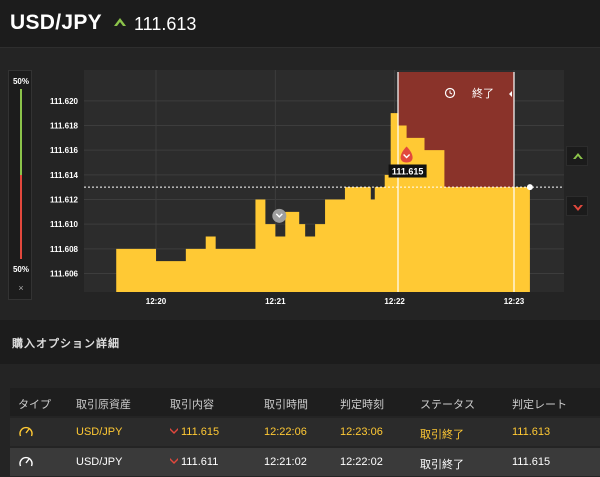 The height and width of the screenshot is (477, 600). What do you see at coordinates (21, 288) in the screenshot?
I see `gauge-close-icon: ×` at bounding box center [21, 288].